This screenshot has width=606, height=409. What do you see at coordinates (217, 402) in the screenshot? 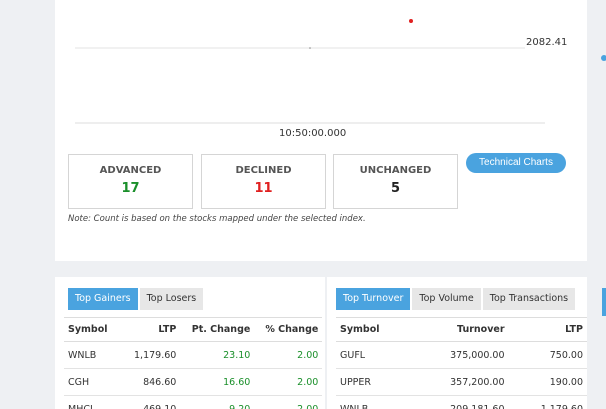
I see `row-pt-change: 9.20` at bounding box center [217, 402].